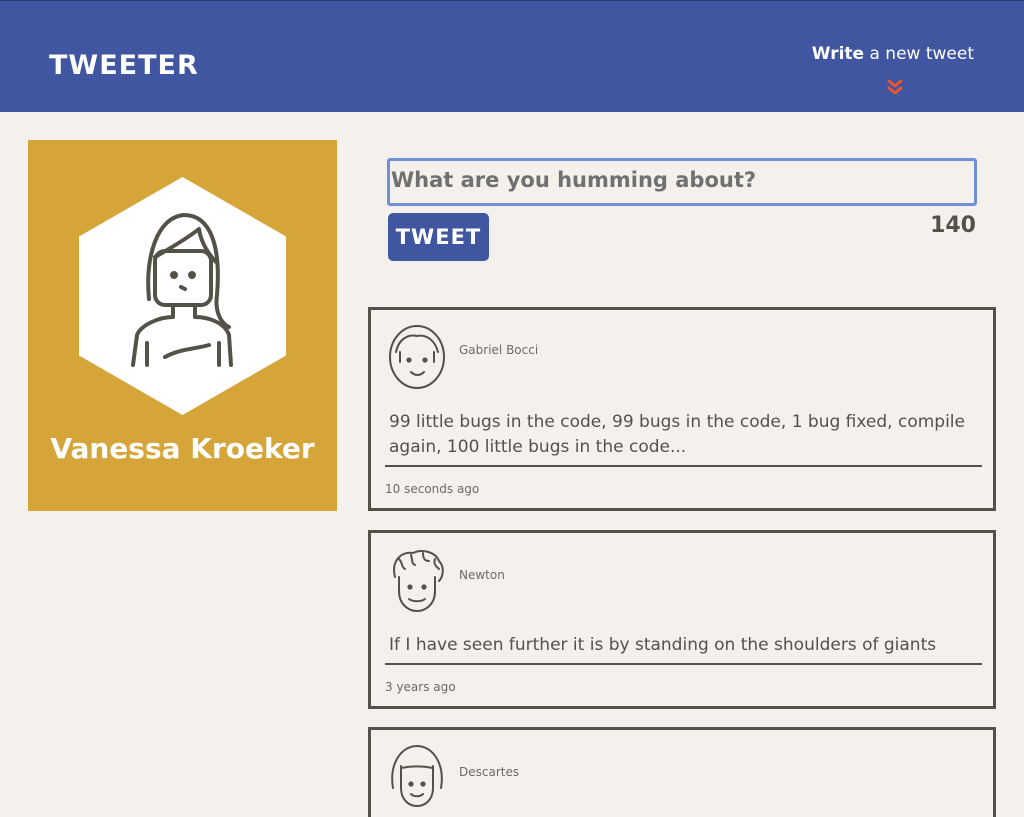 The height and width of the screenshot is (817, 1024). Describe the element at coordinates (420, 687) in the screenshot. I see `tweet-timestamp: 3 years ago` at that location.